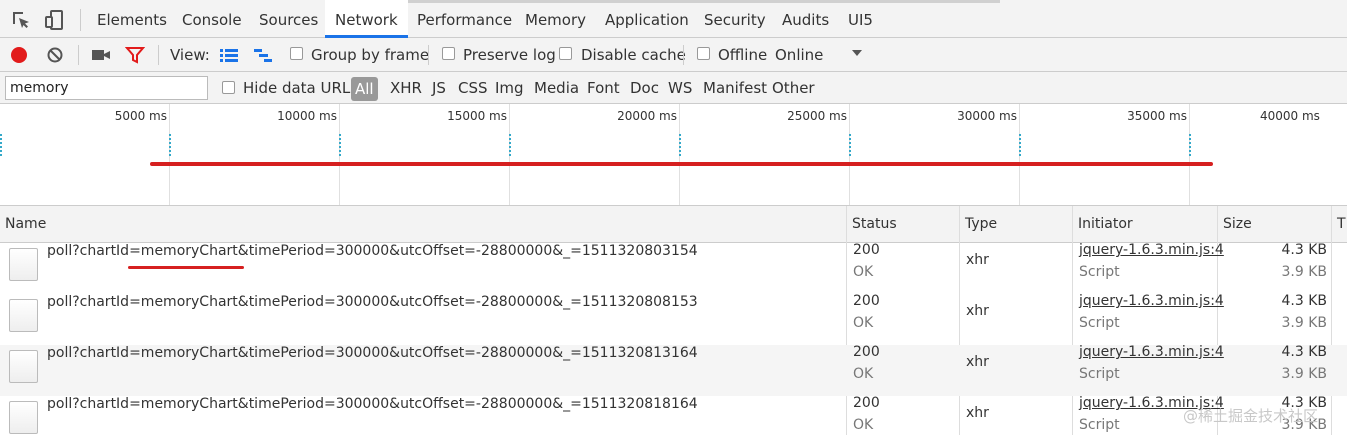 This screenshot has width=1347, height=435. I want to click on camera-icon, so click(101, 56).